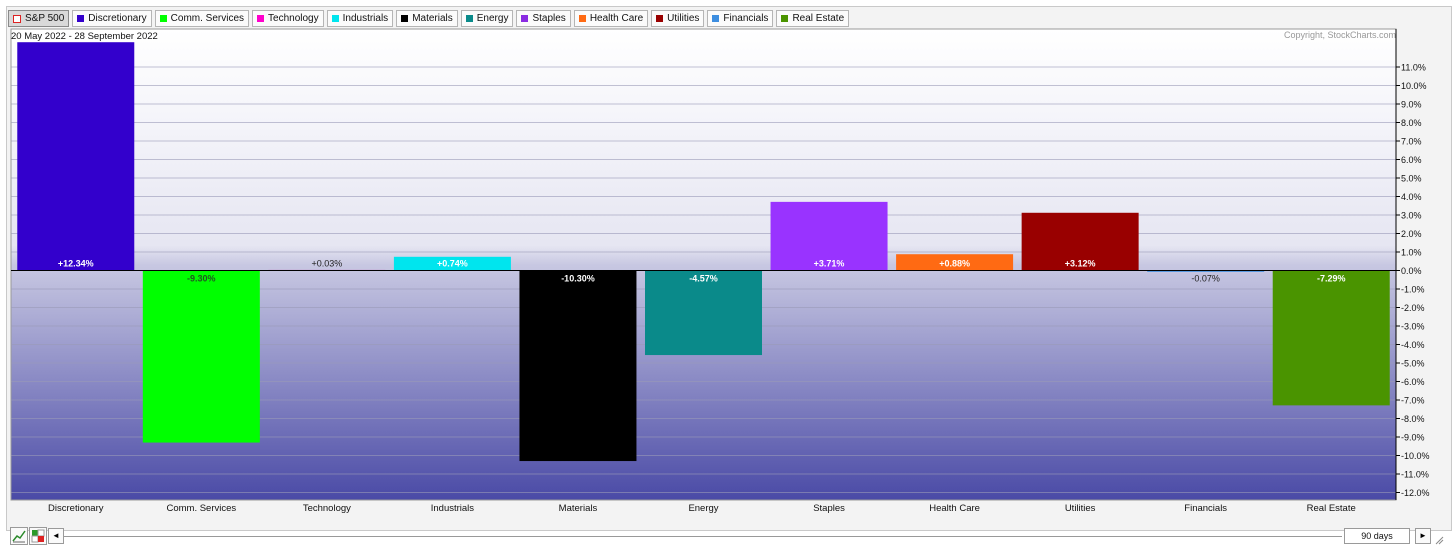 The width and height of the screenshot is (1456, 559). I want to click on y-tick-label: -4.0%, so click(1413, 345).